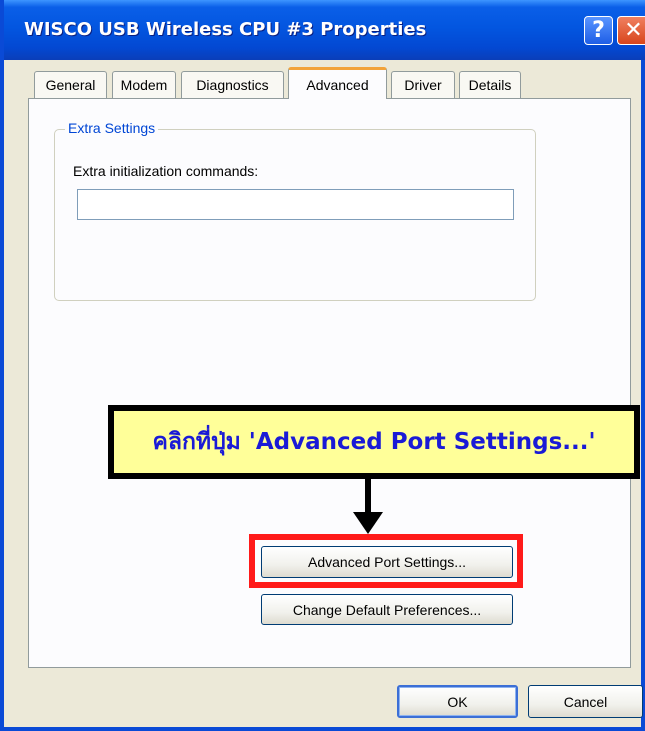 Image resolution: width=645 pixels, height=731 pixels. I want to click on highlight-frame, so click(386, 561).